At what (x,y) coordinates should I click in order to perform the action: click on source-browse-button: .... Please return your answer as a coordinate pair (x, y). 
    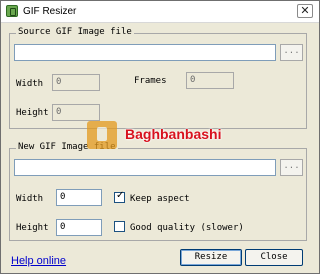
    Looking at the image, I should click on (291, 52).